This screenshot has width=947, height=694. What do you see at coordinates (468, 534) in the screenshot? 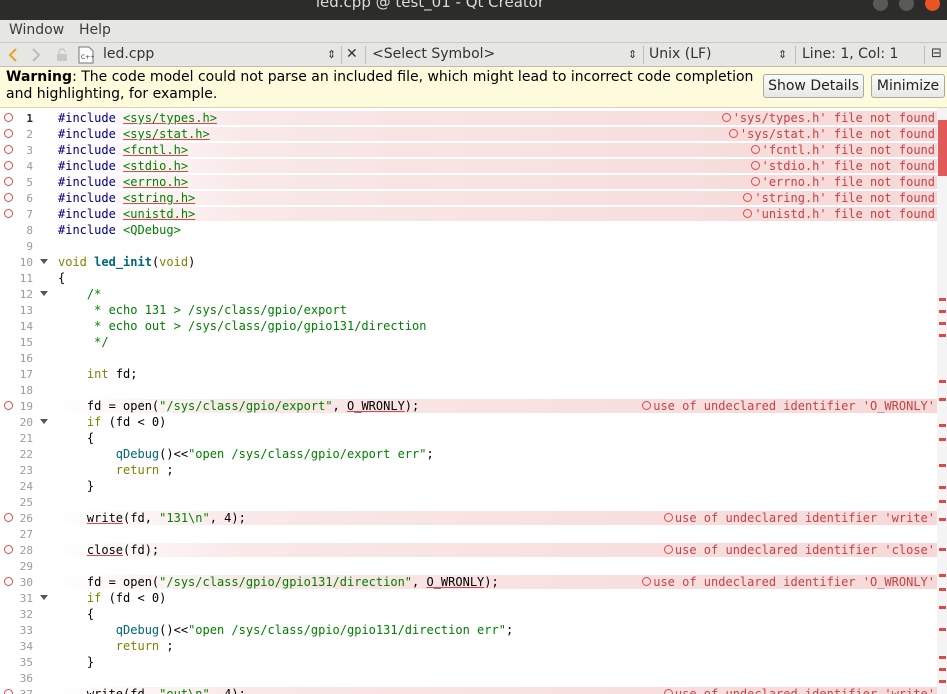
I see `code-line: 27` at bounding box center [468, 534].